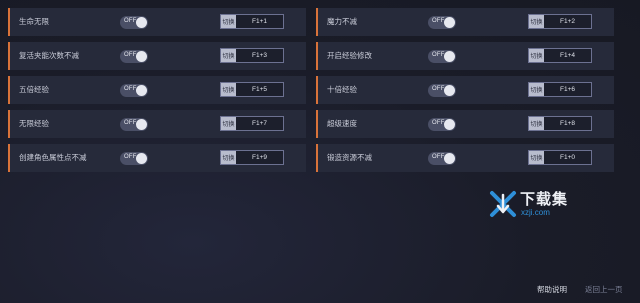 Image resolution: width=640 pixels, height=303 pixels. I want to click on hotkey-field: 切换 F1+3, so click(252, 55).